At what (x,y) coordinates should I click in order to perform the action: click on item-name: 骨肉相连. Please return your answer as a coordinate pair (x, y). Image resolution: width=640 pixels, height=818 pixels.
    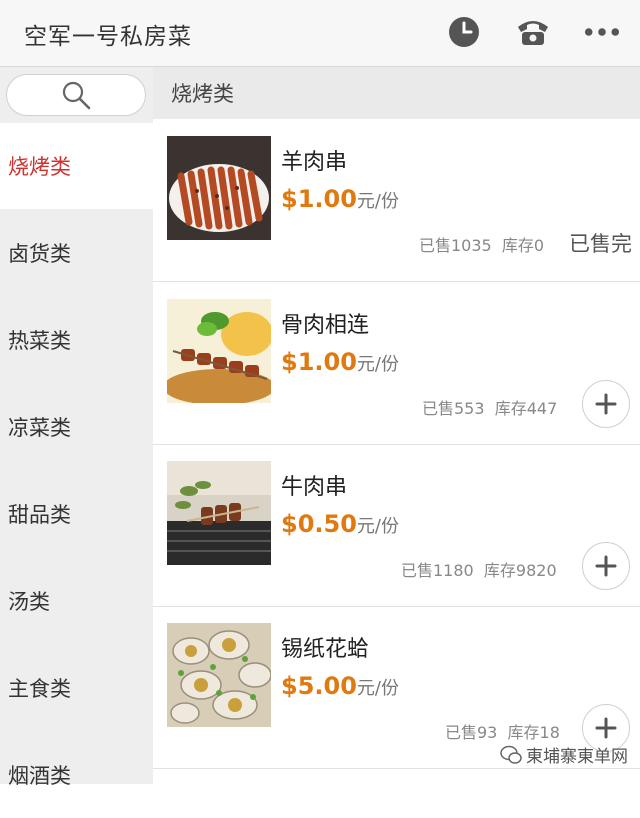
    Looking at the image, I should click on (325, 325).